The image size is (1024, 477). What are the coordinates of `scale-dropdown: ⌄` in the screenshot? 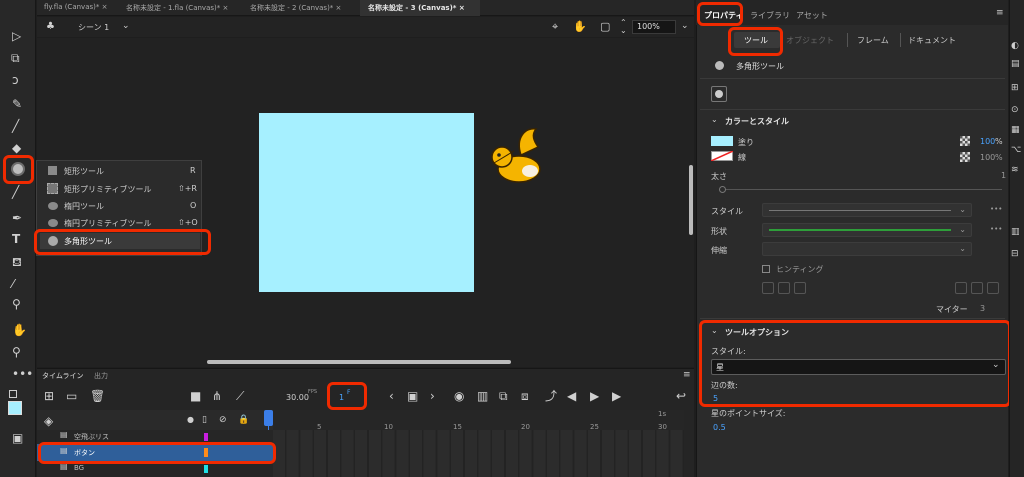 It's located at (867, 249).